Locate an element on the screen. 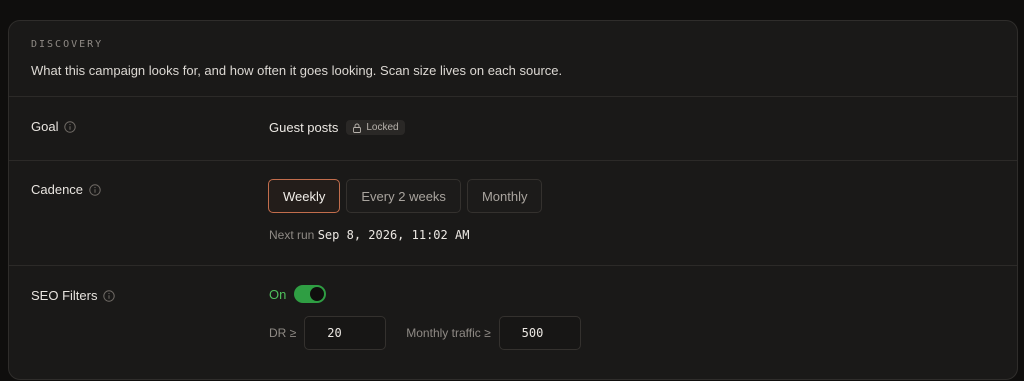  next-run: Next run Sep 8, 2026, 11:02 AM is located at coordinates (369, 235).